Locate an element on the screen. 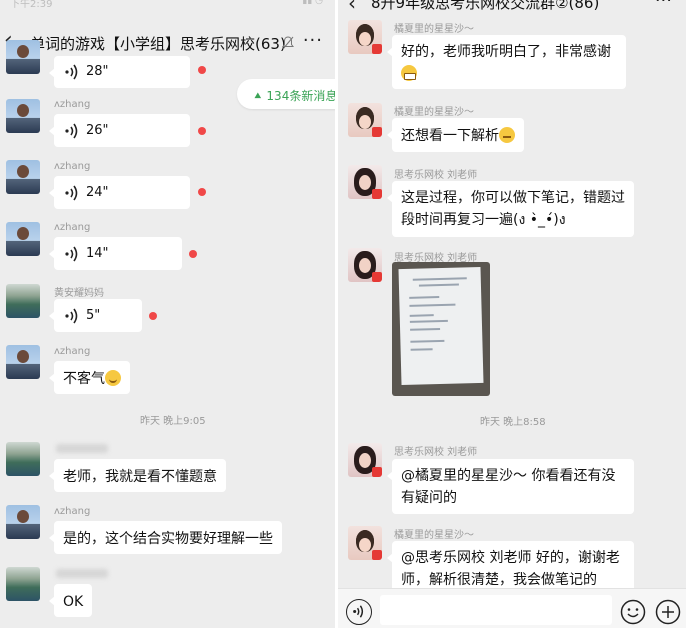  signal-icon: ▮▮ ◔ is located at coordinates (312, 3).